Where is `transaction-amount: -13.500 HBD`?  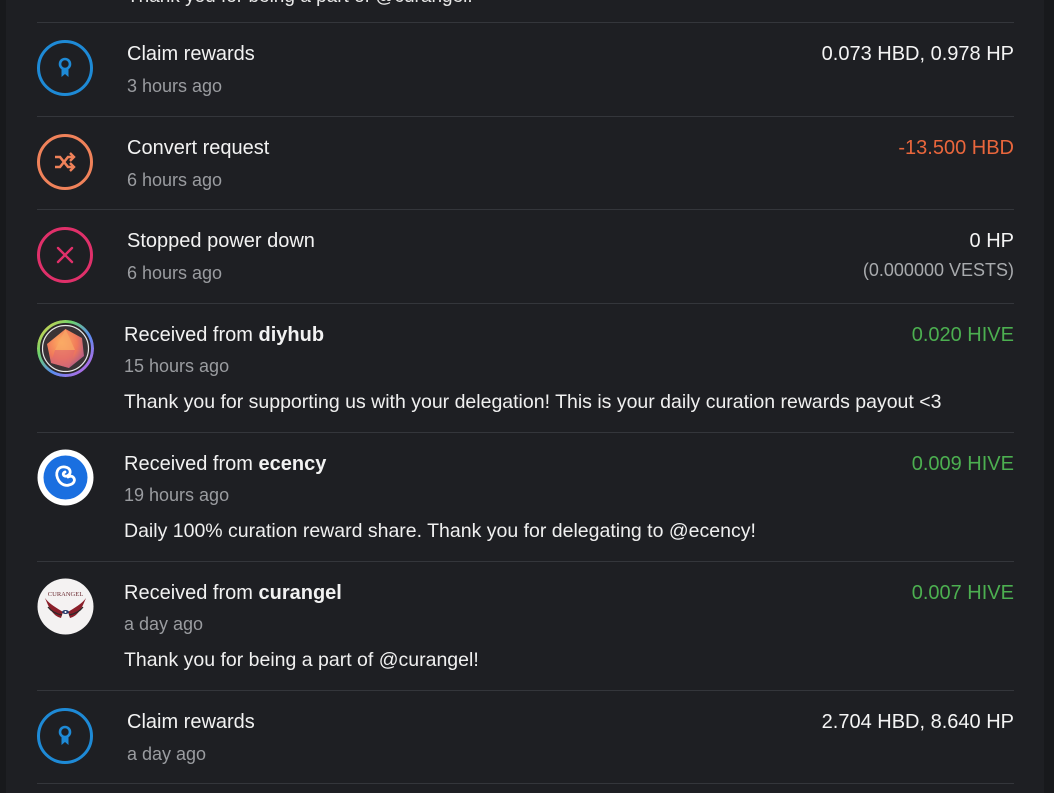 transaction-amount: -13.500 HBD is located at coordinates (956, 147).